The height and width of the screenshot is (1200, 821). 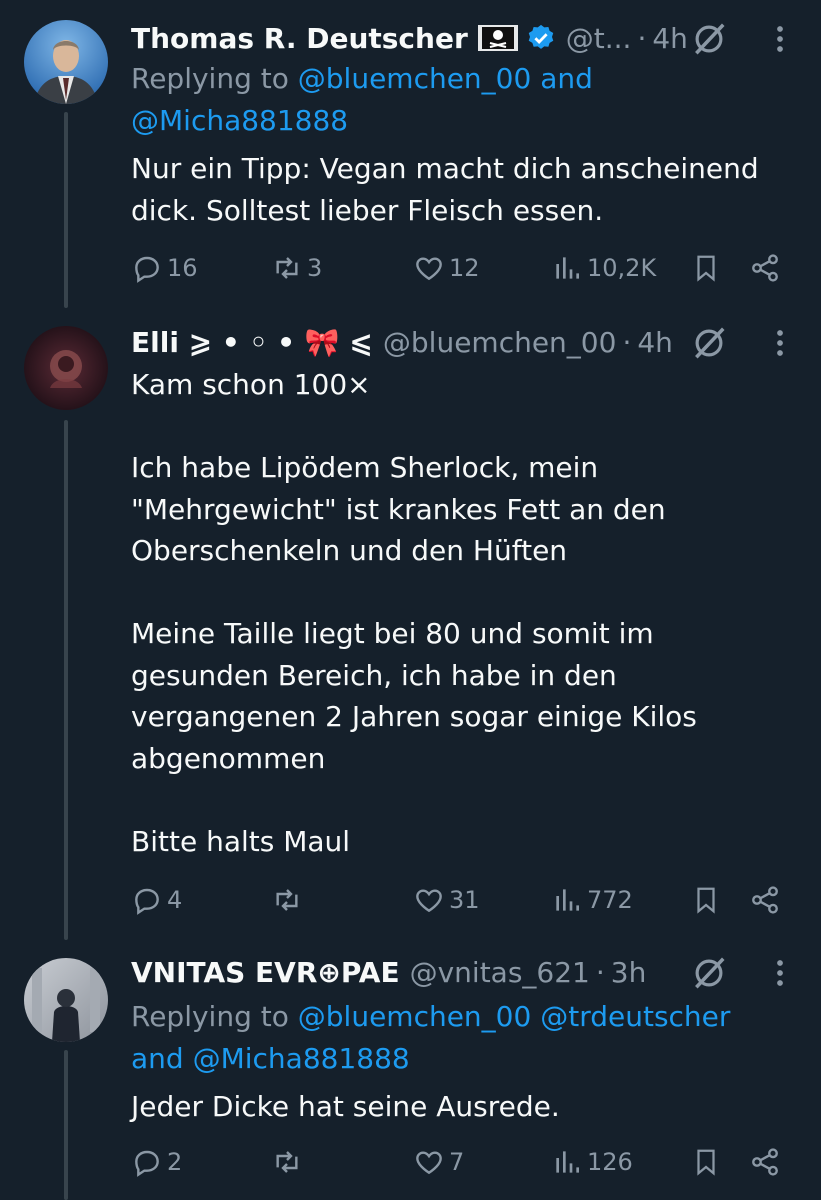 I want to click on views-button: 126, so click(x=592, y=1162).